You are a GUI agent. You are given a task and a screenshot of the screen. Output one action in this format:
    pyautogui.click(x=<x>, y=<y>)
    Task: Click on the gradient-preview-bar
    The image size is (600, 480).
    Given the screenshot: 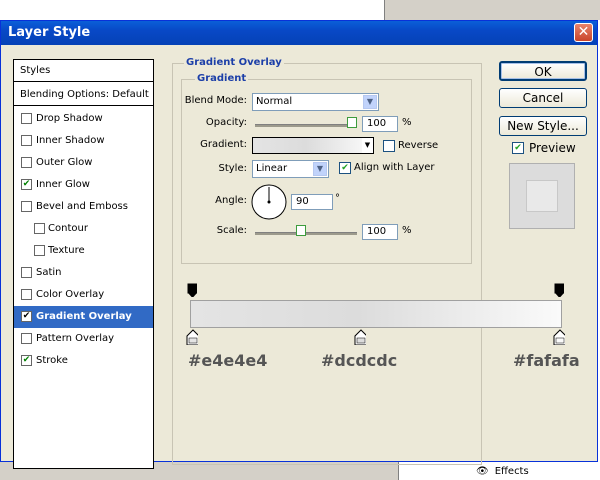 What is the action you would take?
    pyautogui.click(x=376, y=314)
    